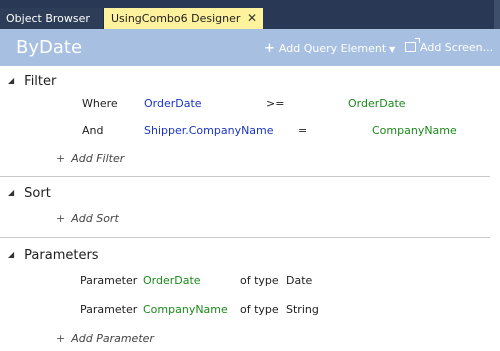 The height and width of the screenshot is (351, 500). I want to click on parameters-header: ◢ Parameters, so click(53, 255).